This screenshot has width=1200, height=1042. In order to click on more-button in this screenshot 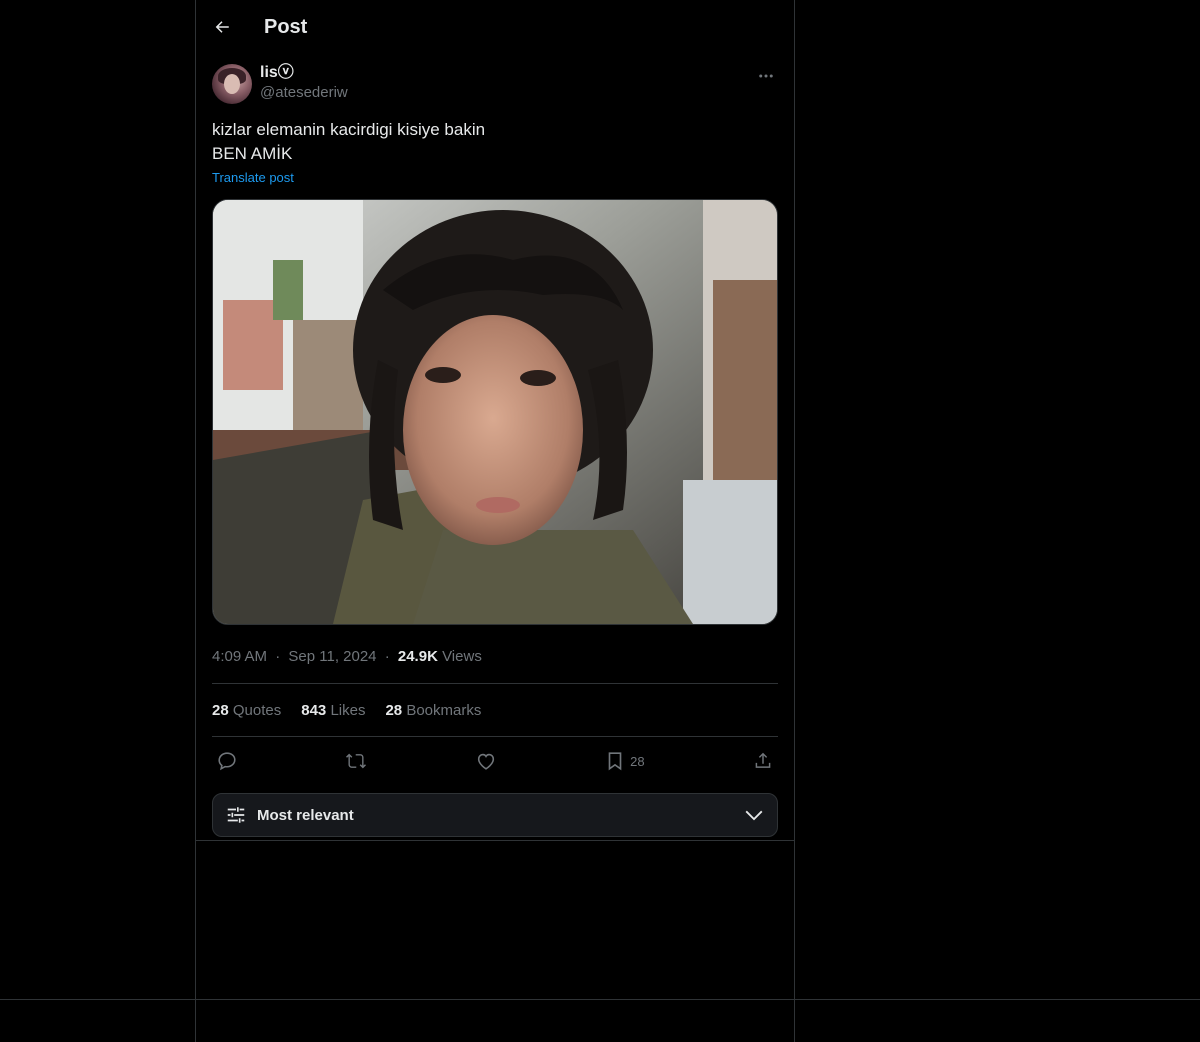, I will do `click(766, 76)`.